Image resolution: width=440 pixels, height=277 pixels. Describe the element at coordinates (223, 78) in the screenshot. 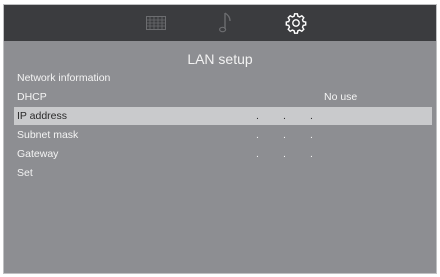

I see `menu-item-network-information: Network information` at that location.